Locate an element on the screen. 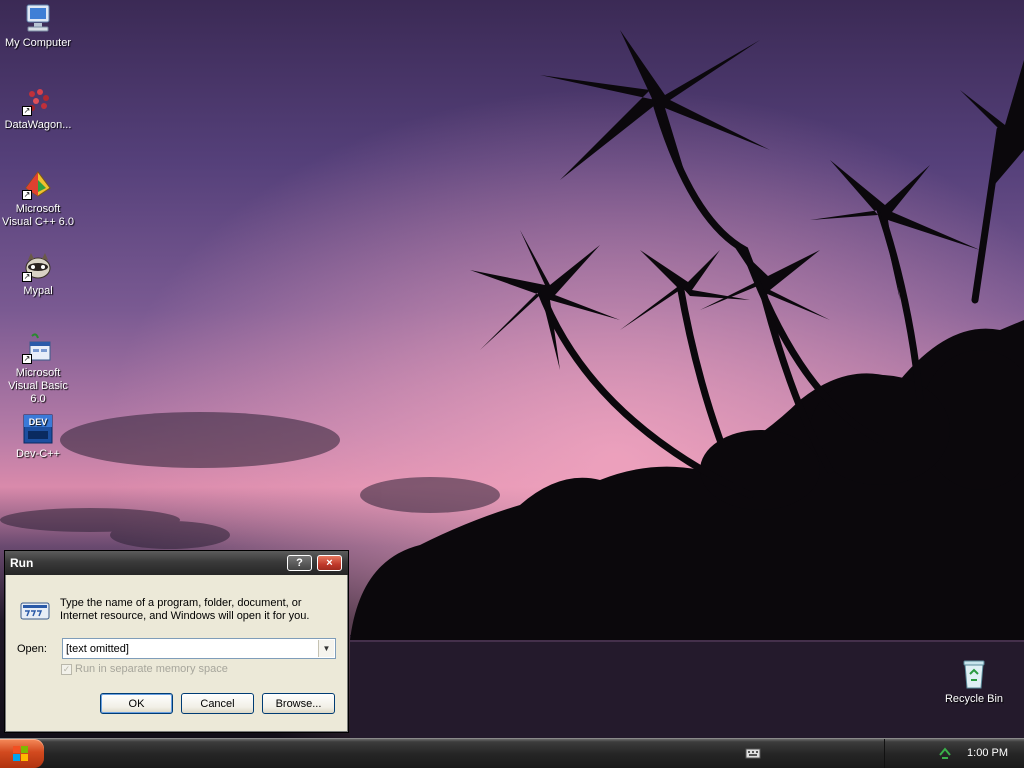  ok-button: OK is located at coordinates (136, 703).